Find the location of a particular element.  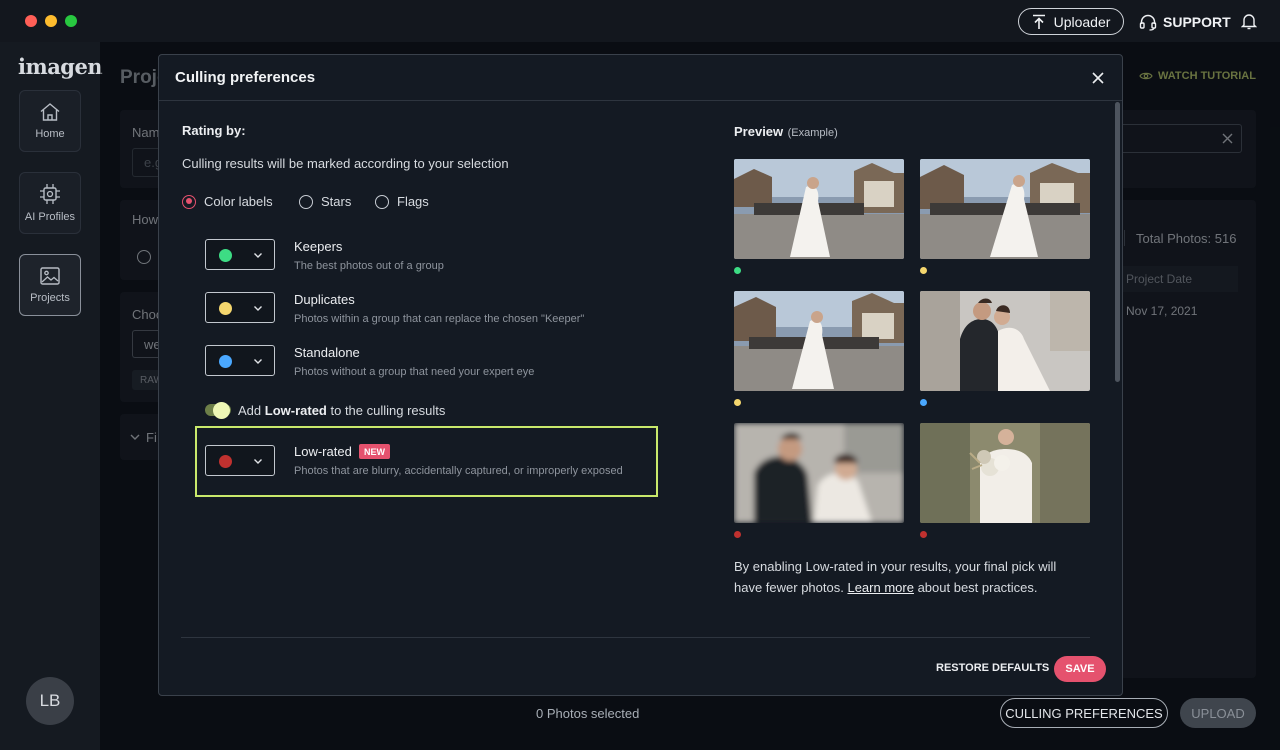

rating-by-label: Rating by: is located at coordinates (214, 130).